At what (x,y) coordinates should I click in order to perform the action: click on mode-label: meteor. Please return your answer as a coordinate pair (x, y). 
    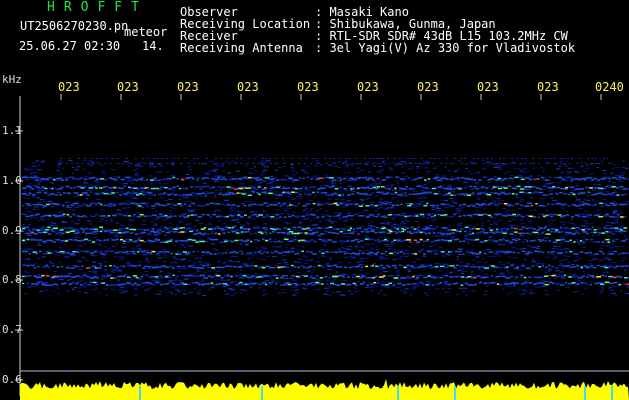
    Looking at the image, I should click on (146, 32).